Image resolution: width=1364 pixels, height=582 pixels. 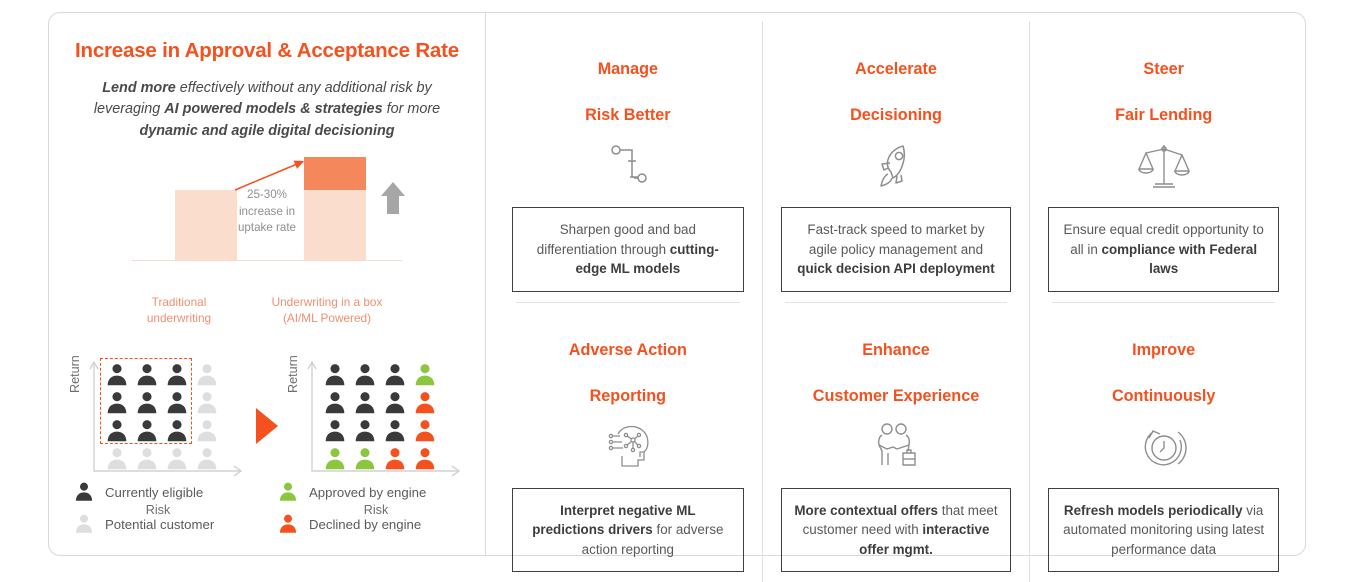 What do you see at coordinates (179, 302) in the screenshot?
I see `bar-label-traditional-l1: Traditional` at bounding box center [179, 302].